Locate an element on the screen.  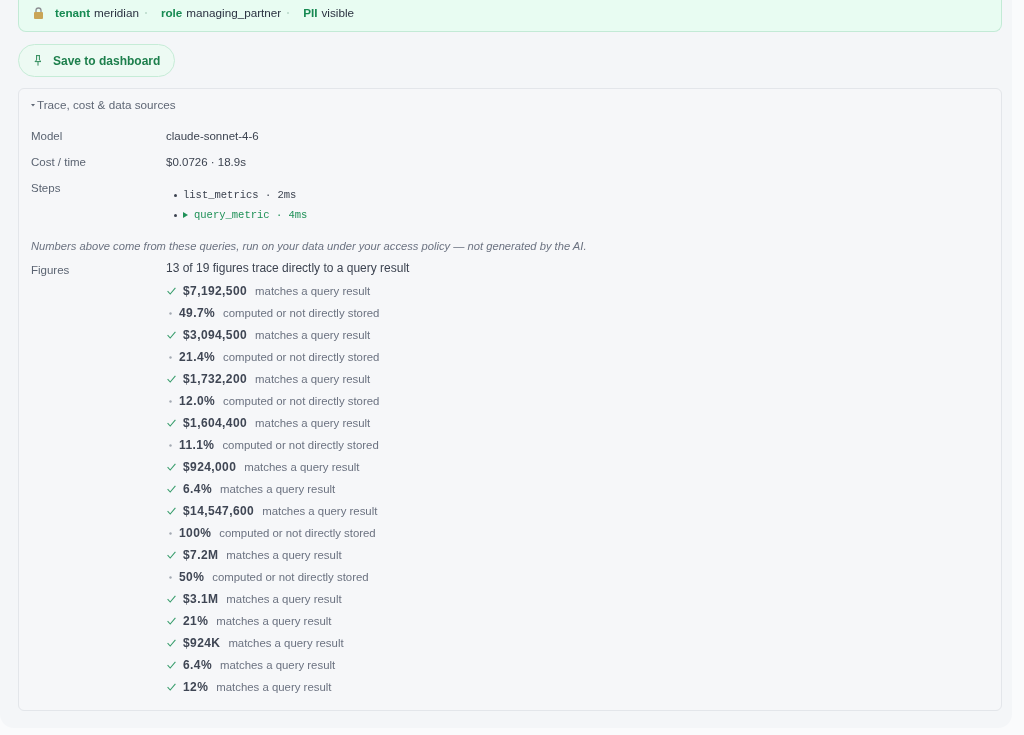
figure-value: 11.1% is located at coordinates (197, 445).